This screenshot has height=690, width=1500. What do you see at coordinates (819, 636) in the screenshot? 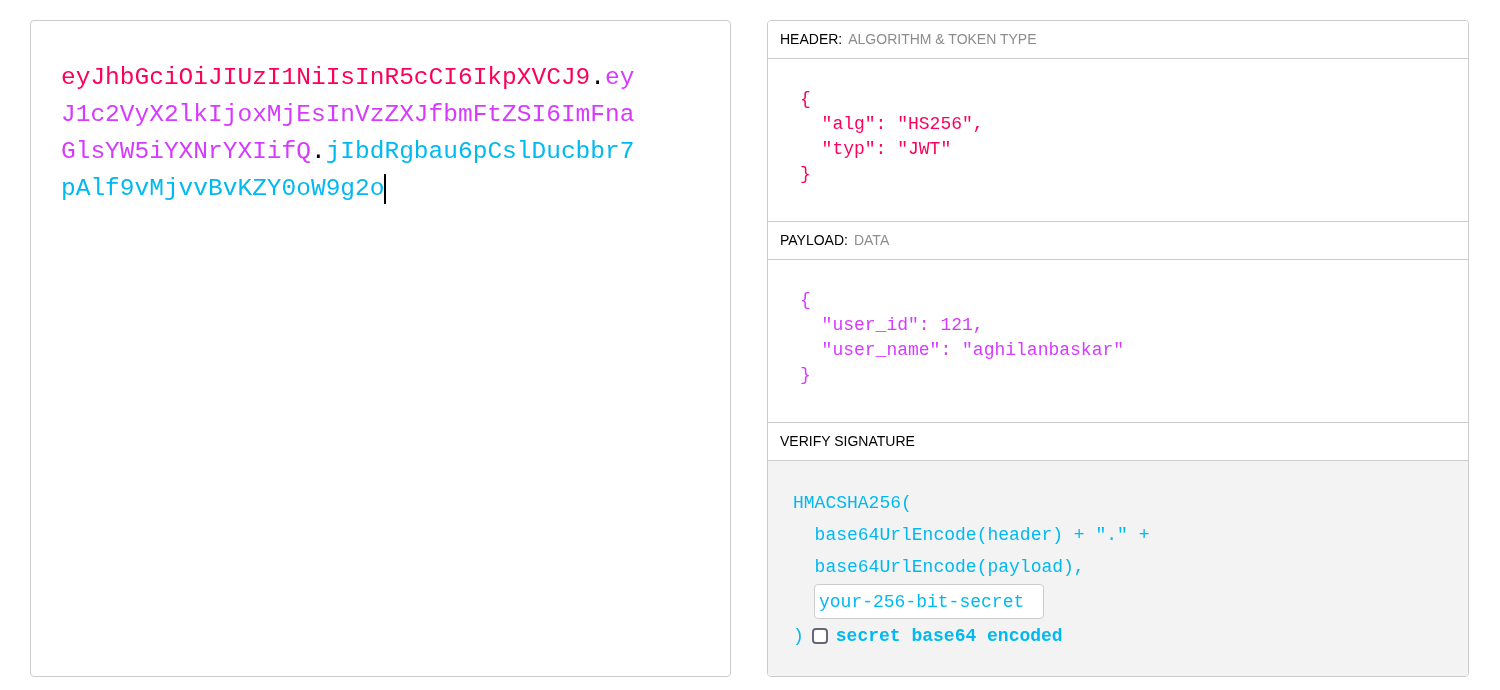
I see `checkbox` at bounding box center [819, 636].